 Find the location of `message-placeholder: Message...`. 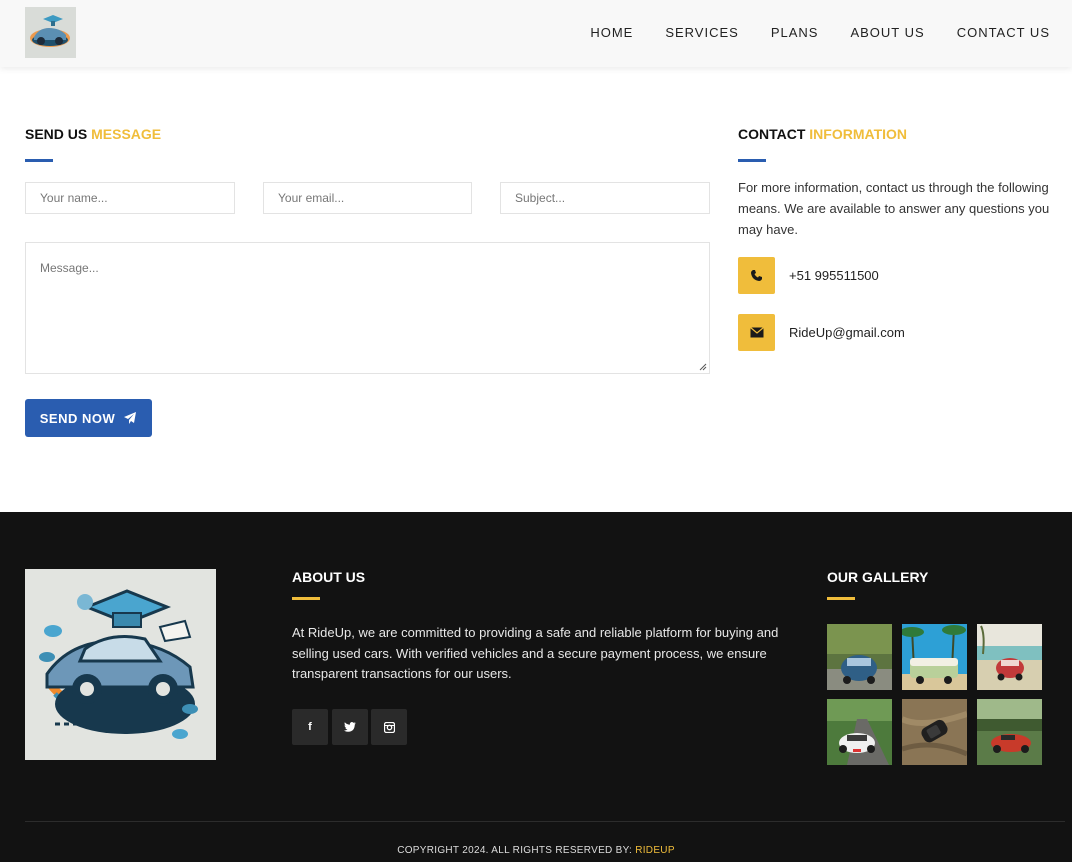

message-placeholder: Message... is located at coordinates (69, 268).